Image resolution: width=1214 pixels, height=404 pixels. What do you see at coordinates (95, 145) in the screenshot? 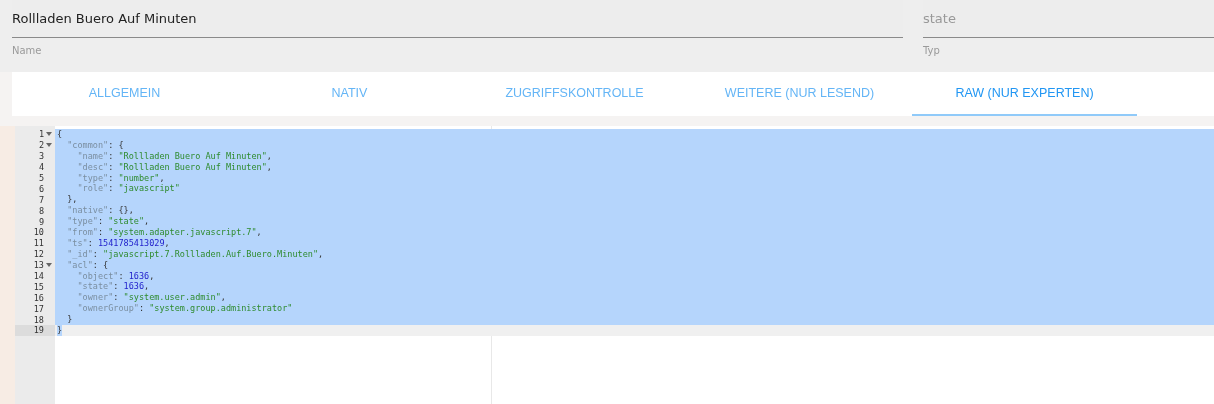
I see `code-line: "common": {` at bounding box center [95, 145].